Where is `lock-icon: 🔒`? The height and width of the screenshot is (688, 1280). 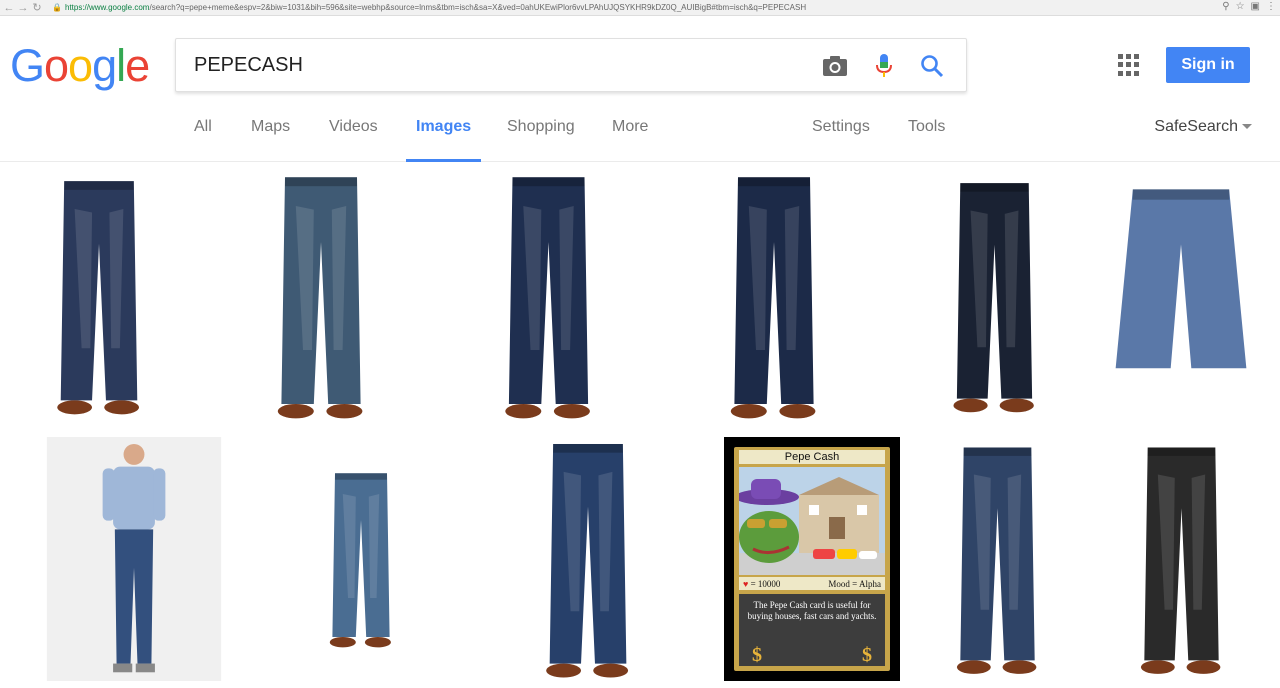
lock-icon: 🔒 is located at coordinates (57, 7).